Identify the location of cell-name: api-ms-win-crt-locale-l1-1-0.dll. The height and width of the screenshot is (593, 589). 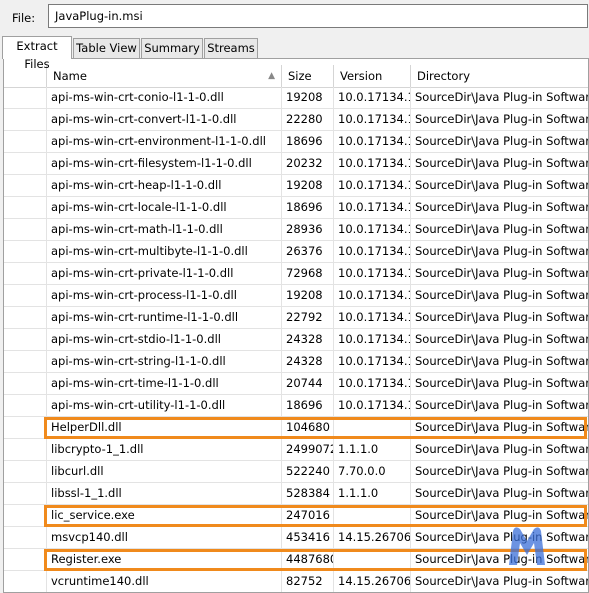
(164, 207).